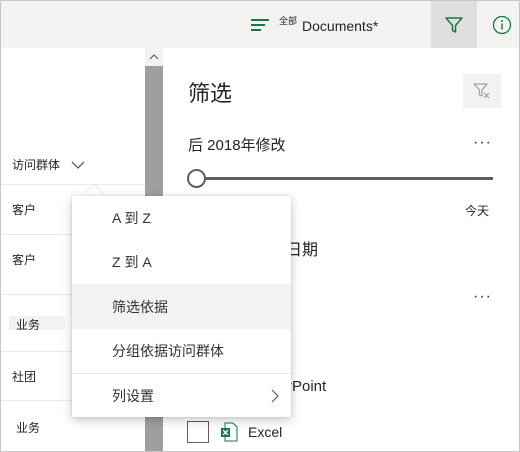 The height and width of the screenshot is (452, 520). I want to click on column-header-audience: 访问群体, so click(49, 164).